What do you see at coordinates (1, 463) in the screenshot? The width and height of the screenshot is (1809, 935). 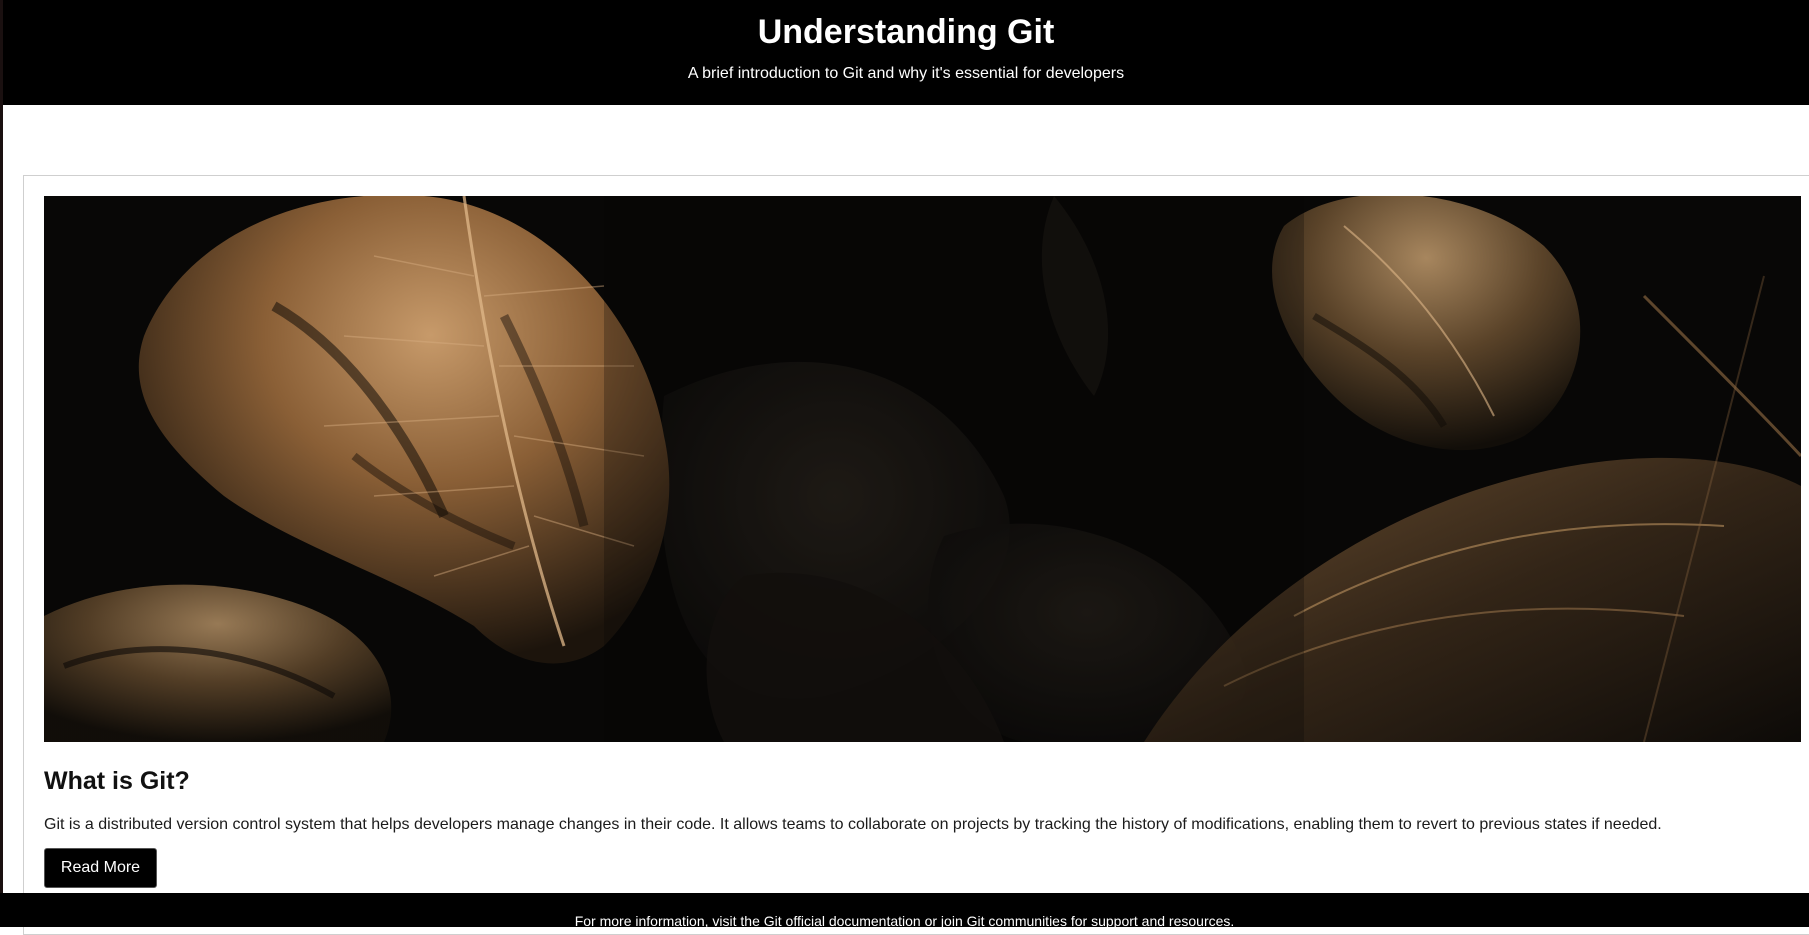 I see `window-edge` at bounding box center [1, 463].